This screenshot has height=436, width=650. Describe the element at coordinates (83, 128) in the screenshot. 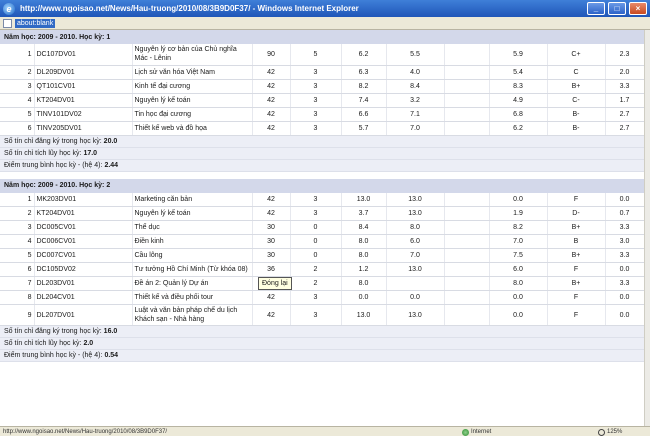

I see `course-code: TINV205DV01` at that location.